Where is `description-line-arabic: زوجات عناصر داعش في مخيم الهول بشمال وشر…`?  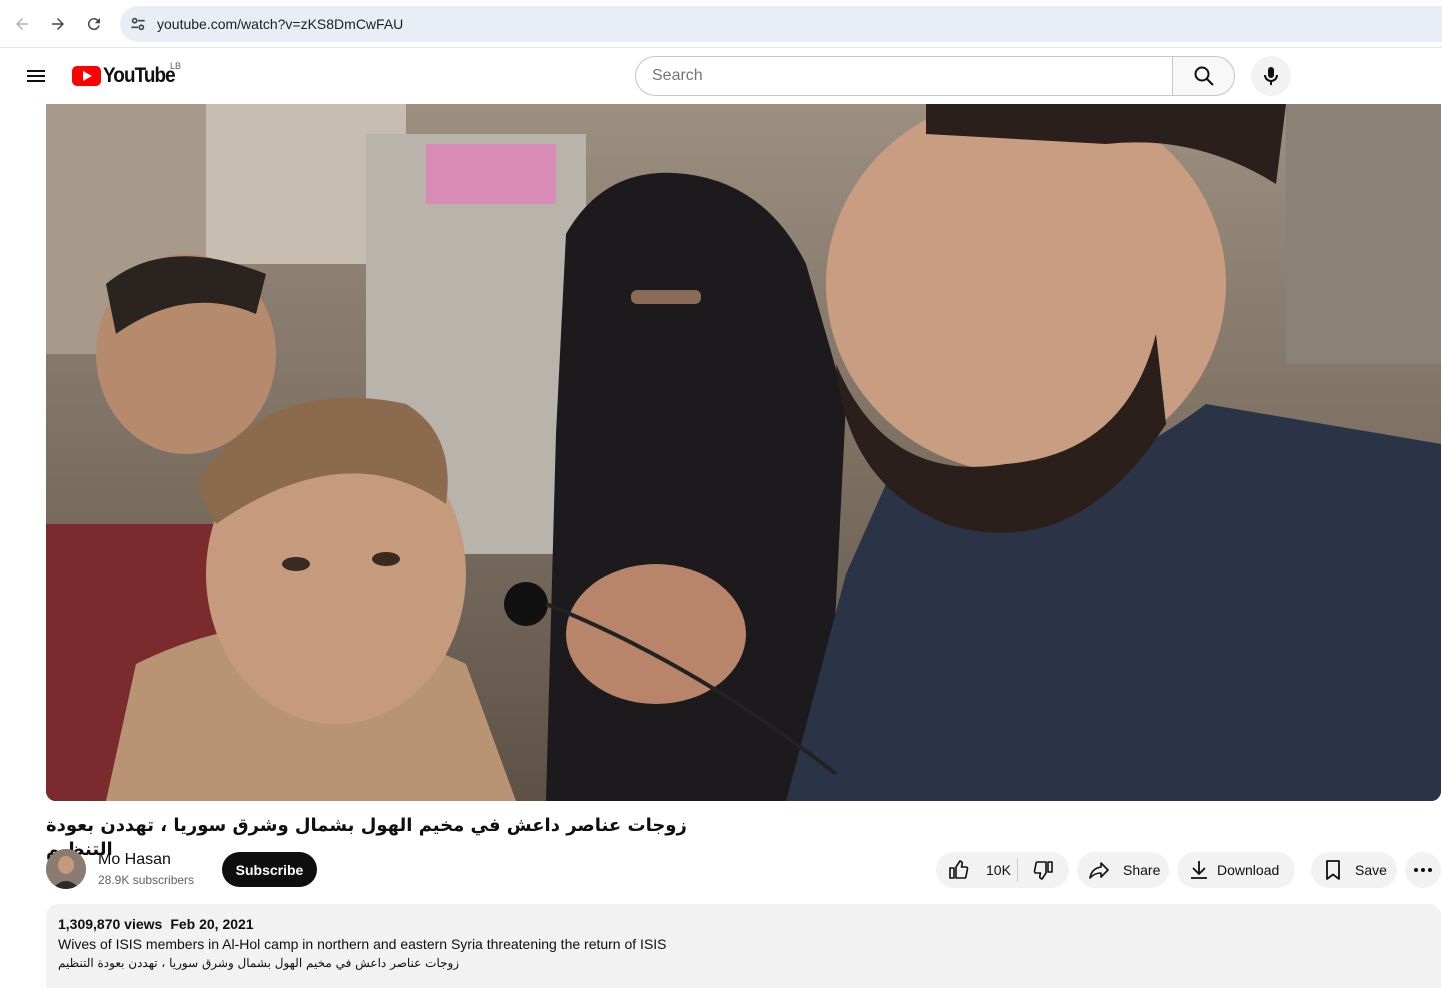 description-line-arabic: زوجات عناصر داعش في مخيم الهول بشمال وشر… is located at coordinates (259, 963).